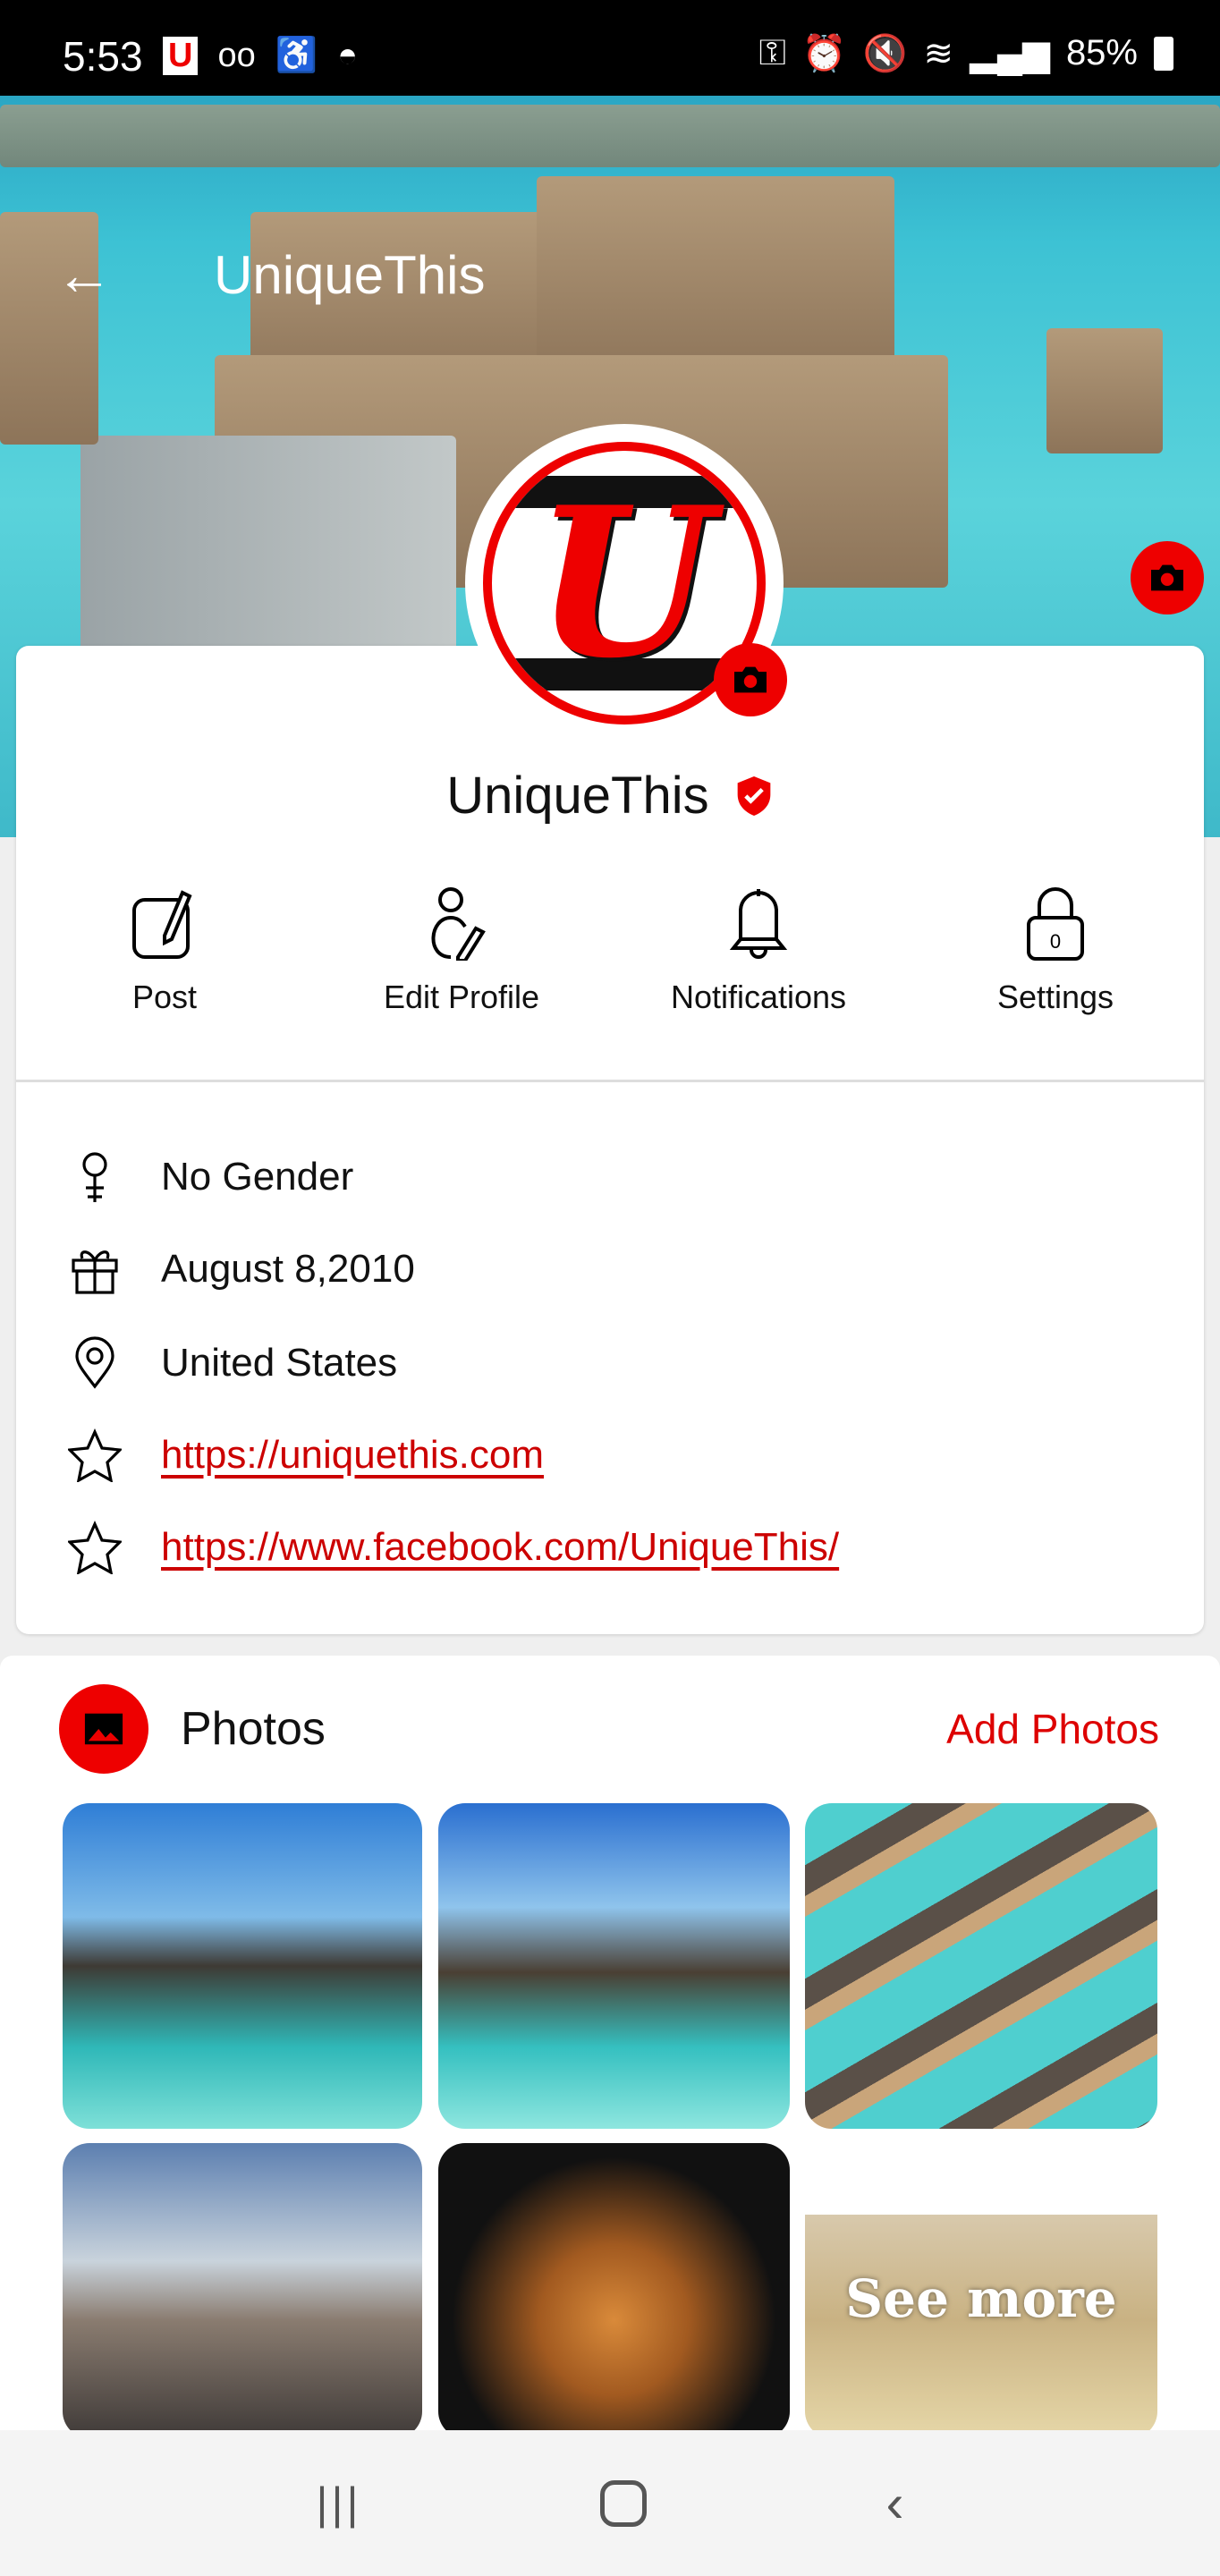 Image resolution: width=1220 pixels, height=2576 pixels. I want to click on photos-icon-badge, so click(103, 1729).